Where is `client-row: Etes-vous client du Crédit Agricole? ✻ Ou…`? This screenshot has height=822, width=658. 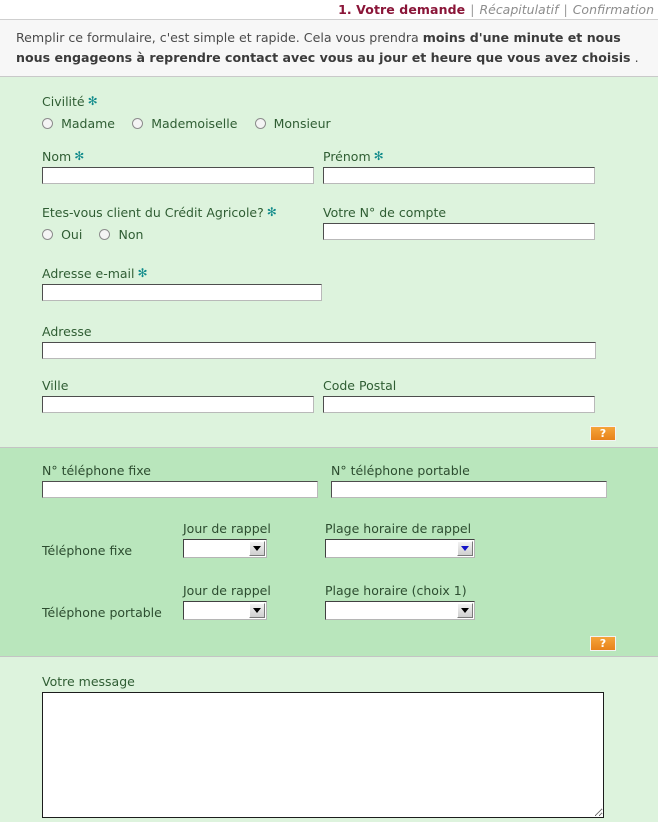
client-row: Etes-vous client du Crédit Agricole? ✻ Ou… is located at coordinates (329, 222).